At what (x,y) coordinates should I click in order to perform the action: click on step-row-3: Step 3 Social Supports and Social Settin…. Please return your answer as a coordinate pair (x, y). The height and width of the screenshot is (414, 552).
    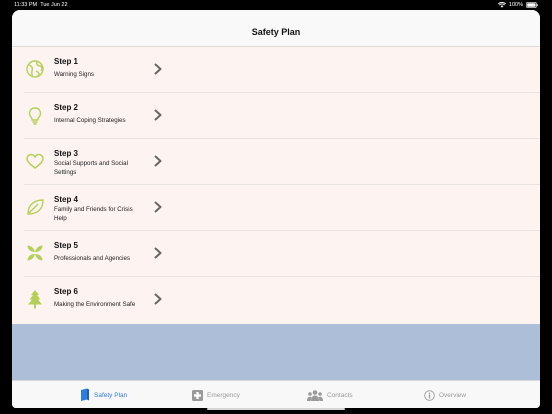
    Looking at the image, I should click on (276, 162).